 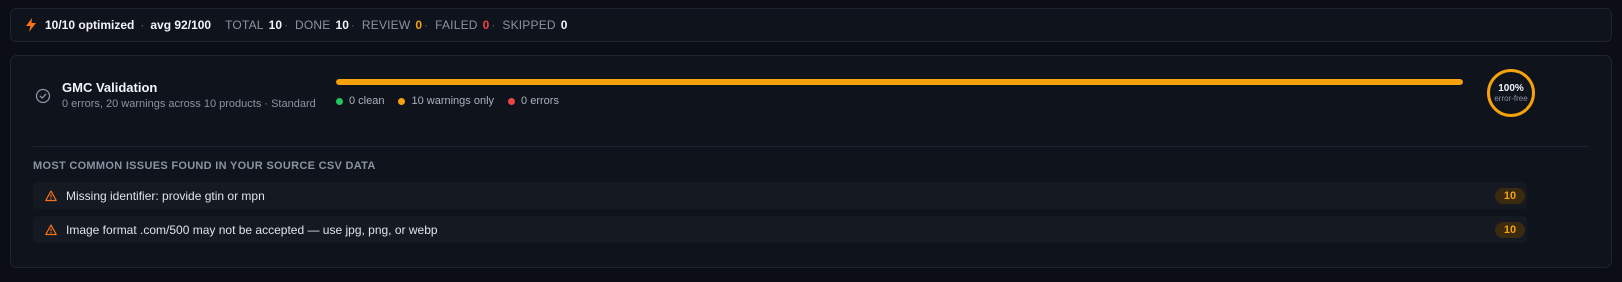 What do you see at coordinates (43, 96) in the screenshot?
I see `check-circle-icon` at bounding box center [43, 96].